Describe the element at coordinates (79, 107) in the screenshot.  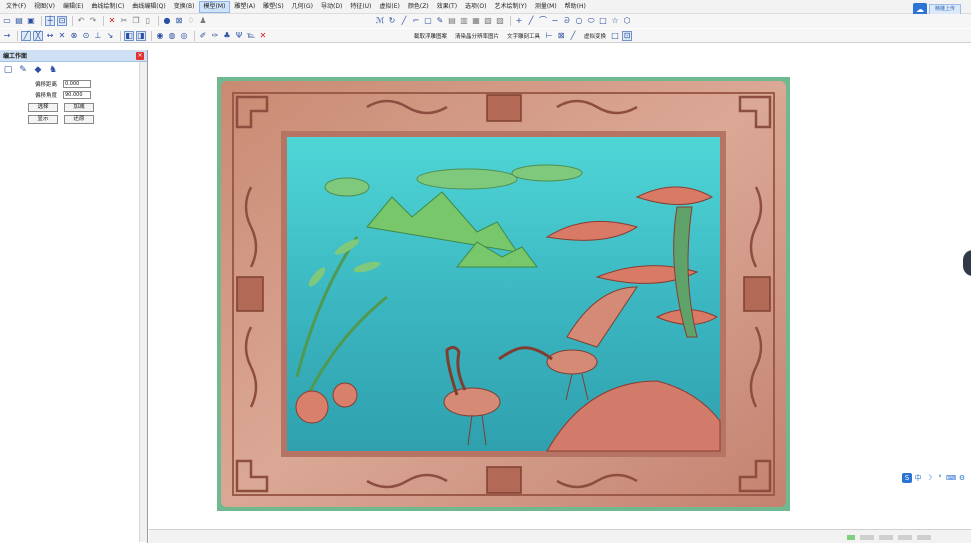
I see `add-remove-button: 加减` at that location.